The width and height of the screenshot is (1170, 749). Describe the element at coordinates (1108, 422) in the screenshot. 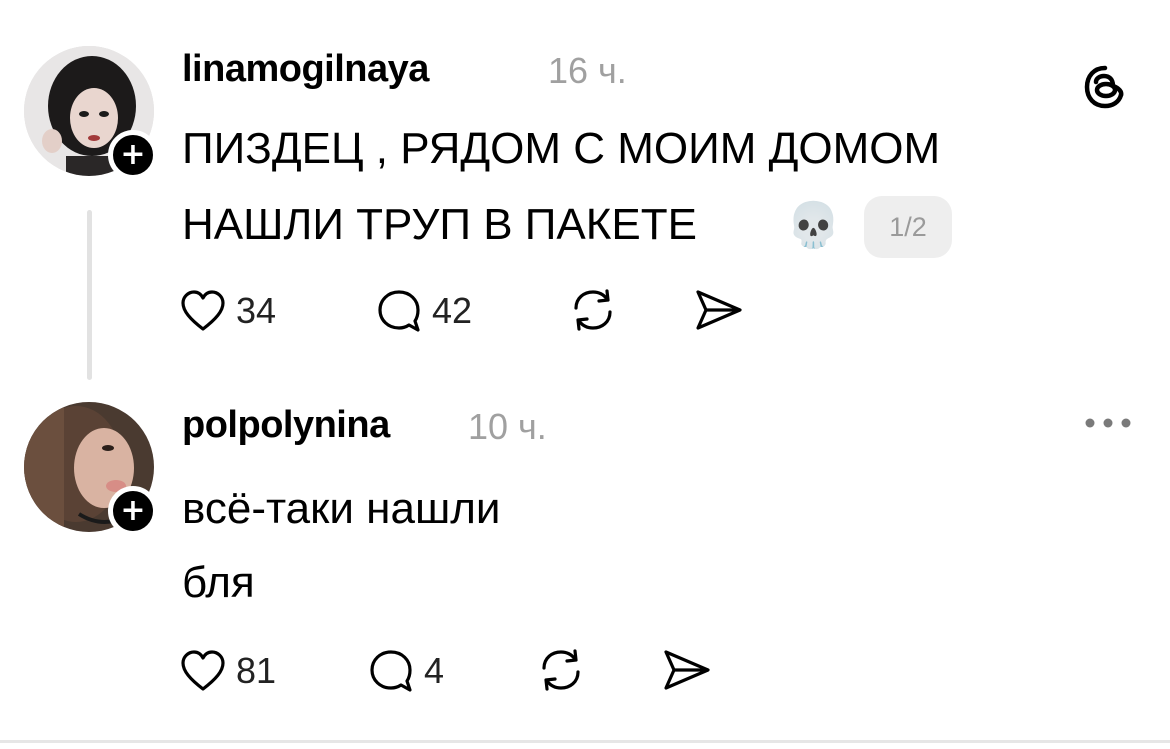

I see `more-horizontal-icon` at that location.